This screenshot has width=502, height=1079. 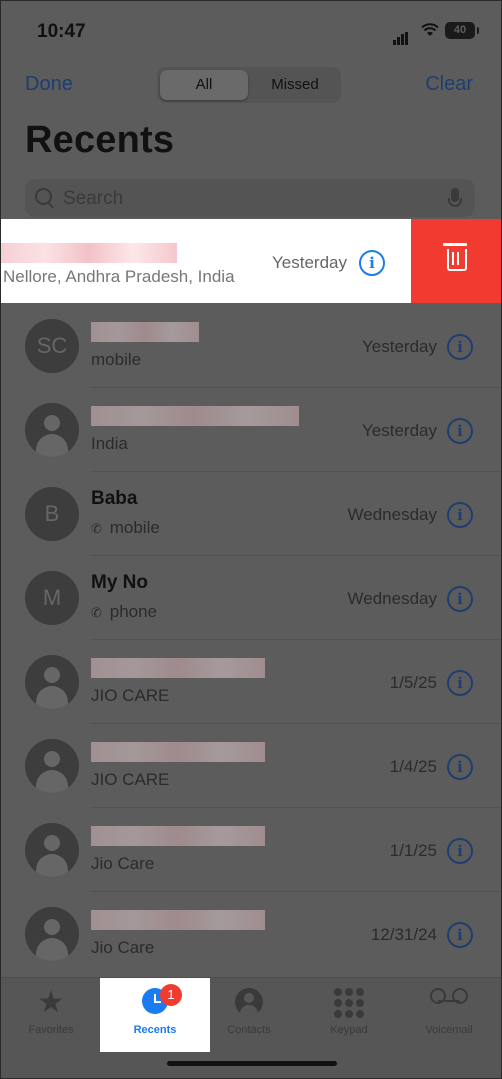 I want to click on tab-label: Voicemail, so click(x=449, y=1030).